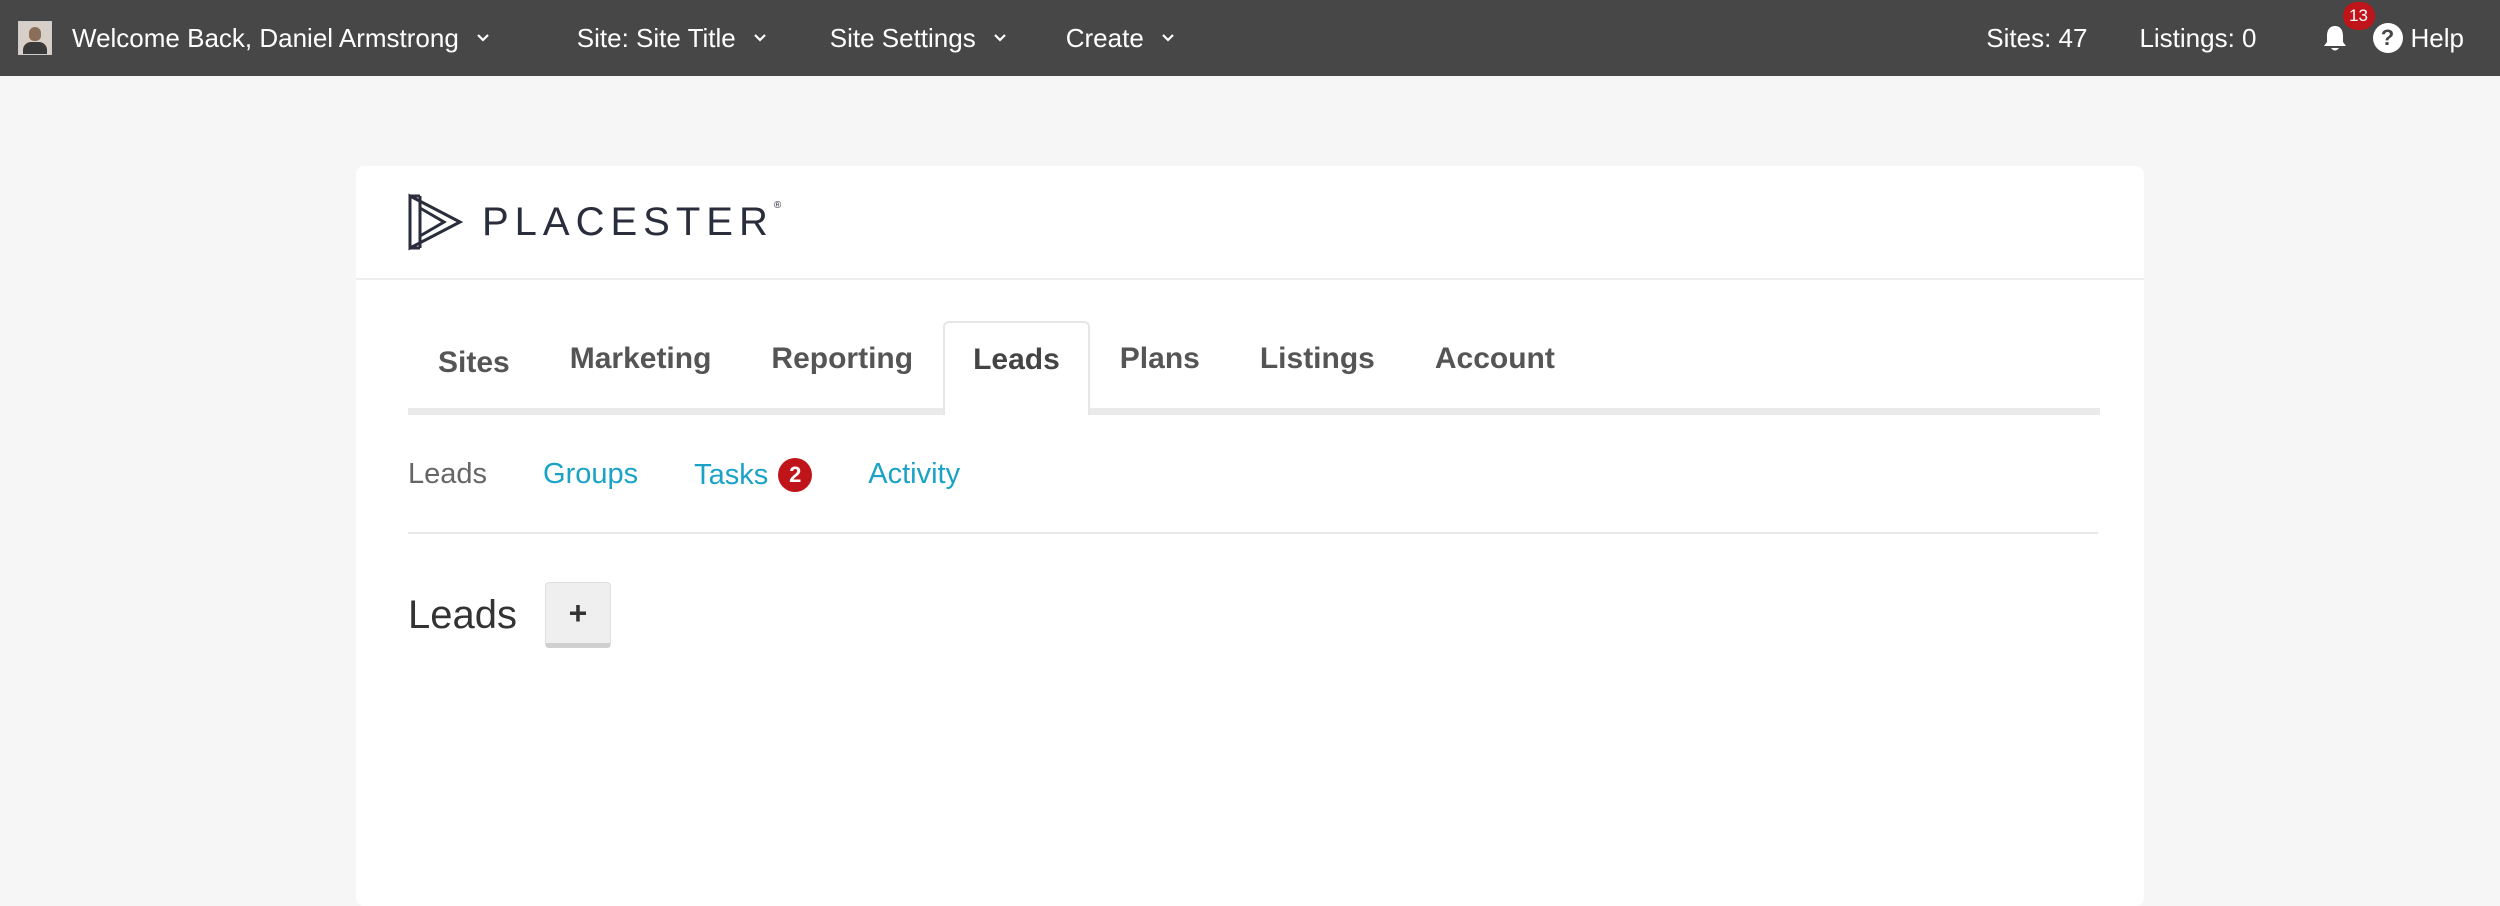 The width and height of the screenshot is (2500, 906). I want to click on tab-account: Account, so click(1495, 375).